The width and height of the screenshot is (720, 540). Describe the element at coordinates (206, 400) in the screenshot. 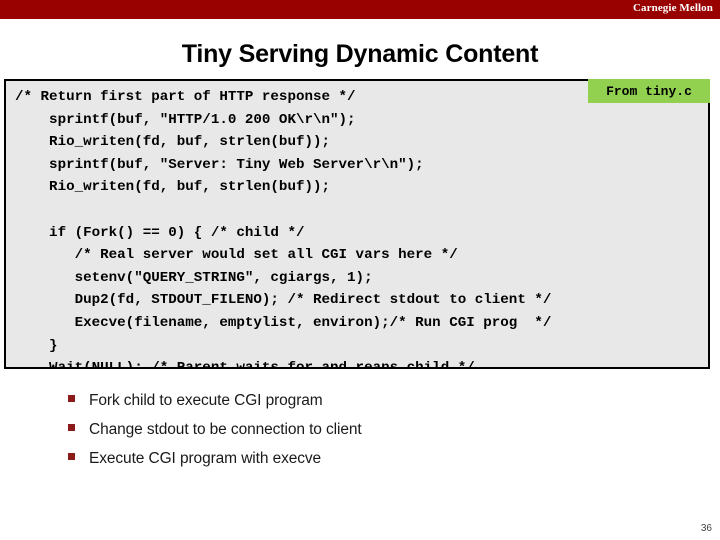

I see `list-item-label: Fork child to execute CGI program` at that location.